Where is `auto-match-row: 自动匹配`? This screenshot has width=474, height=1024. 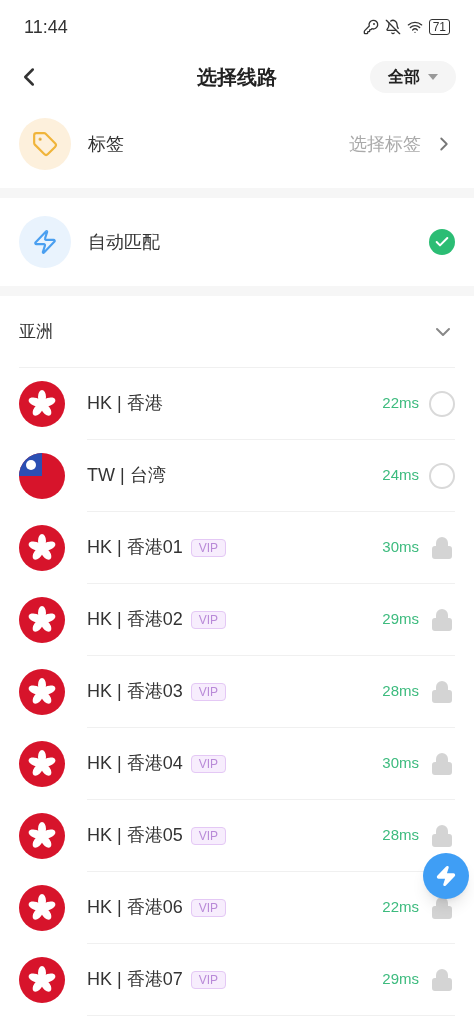 auto-match-row: 自动匹配 is located at coordinates (237, 242).